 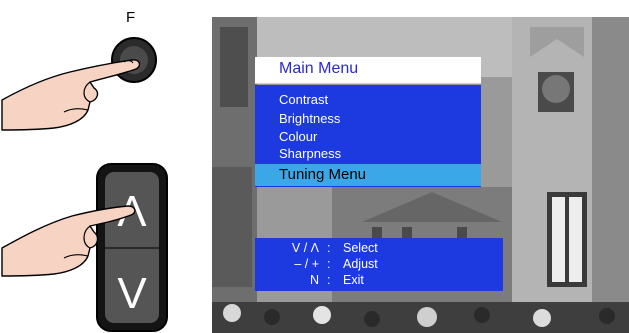 What do you see at coordinates (322, 174) in the screenshot?
I see `menu-item-tuning-menu-label: Tuning Menu` at bounding box center [322, 174].